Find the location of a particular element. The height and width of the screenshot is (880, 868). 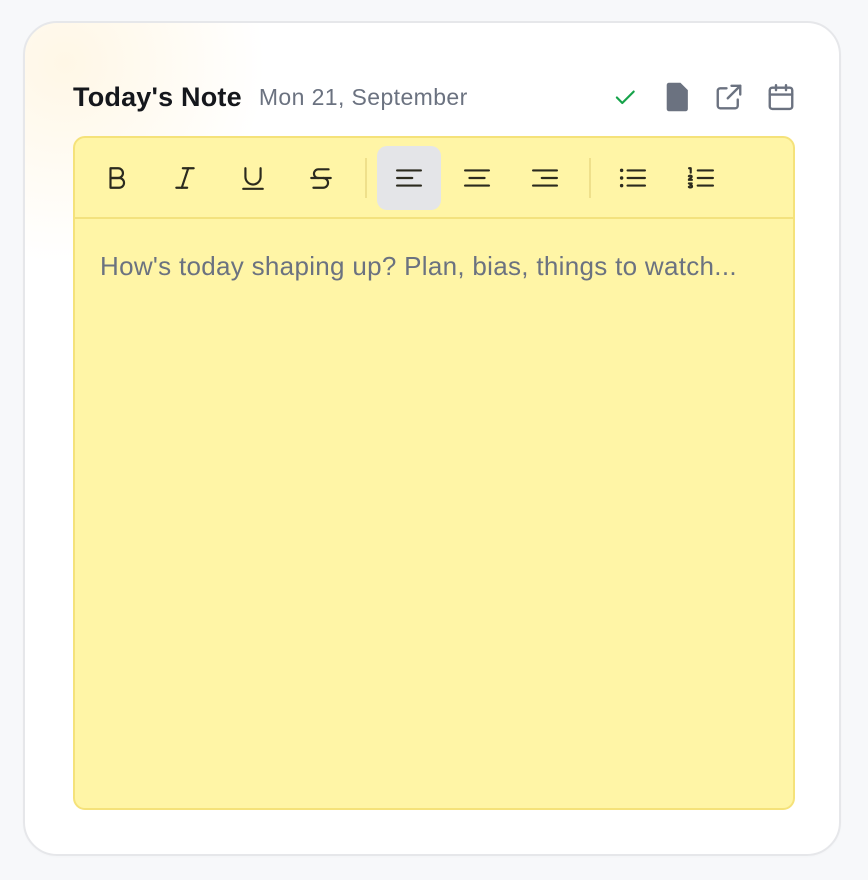

bullet-list-button is located at coordinates (633, 178).